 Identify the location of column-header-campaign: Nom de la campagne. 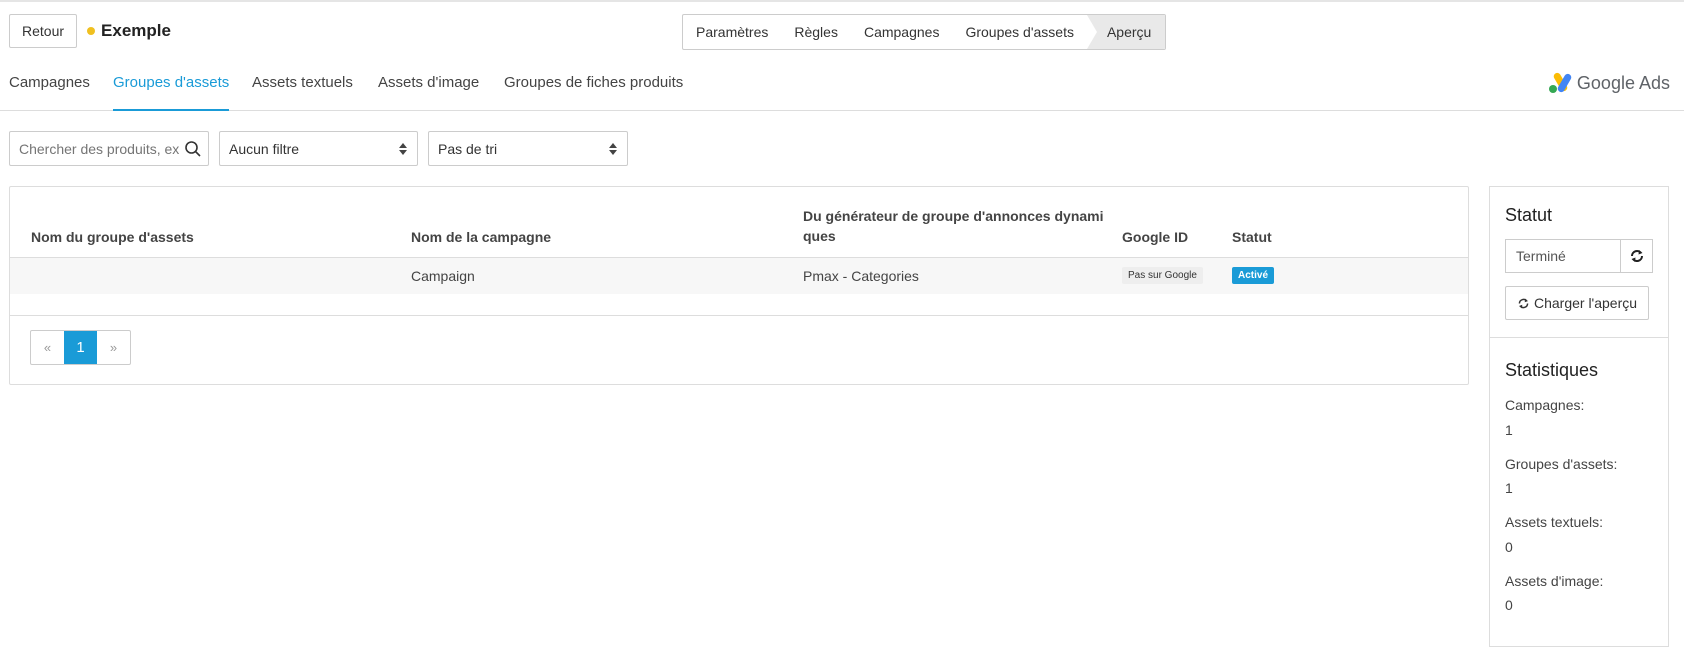
(481, 237).